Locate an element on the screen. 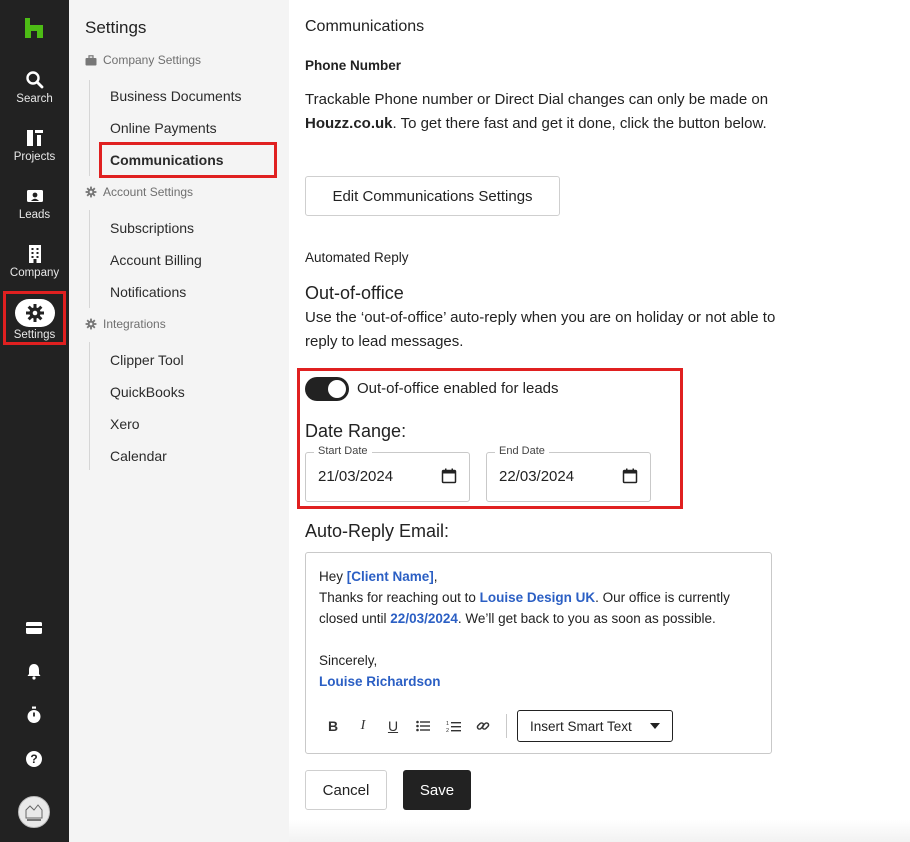  svg-text: 1 is located at coordinates (447, 724).